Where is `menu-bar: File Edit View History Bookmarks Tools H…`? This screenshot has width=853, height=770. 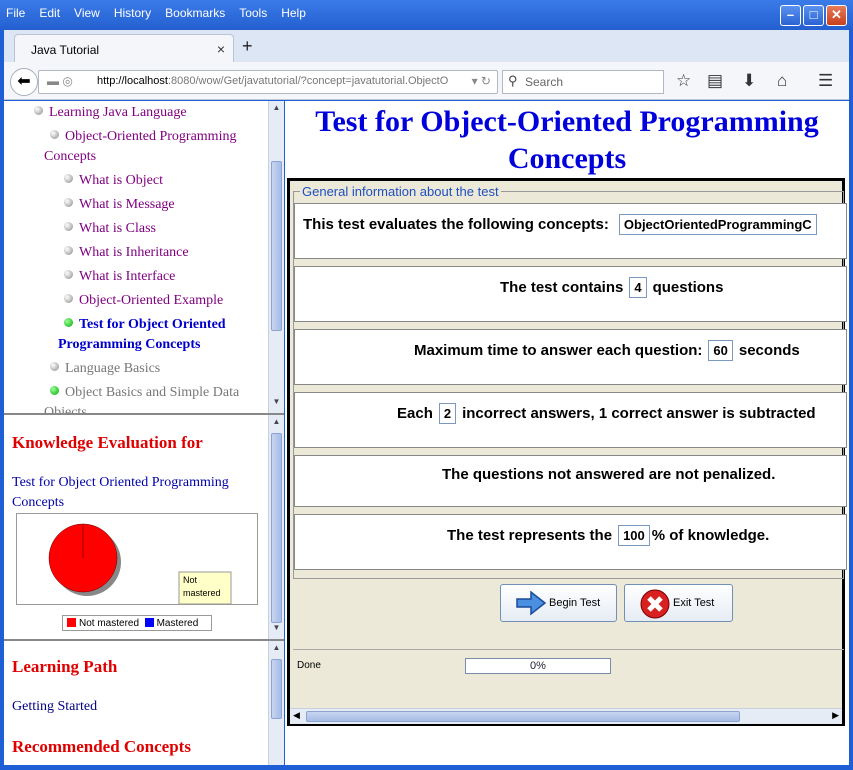 menu-bar: File Edit View History Bookmarks Tools H… is located at coordinates (163, 13).